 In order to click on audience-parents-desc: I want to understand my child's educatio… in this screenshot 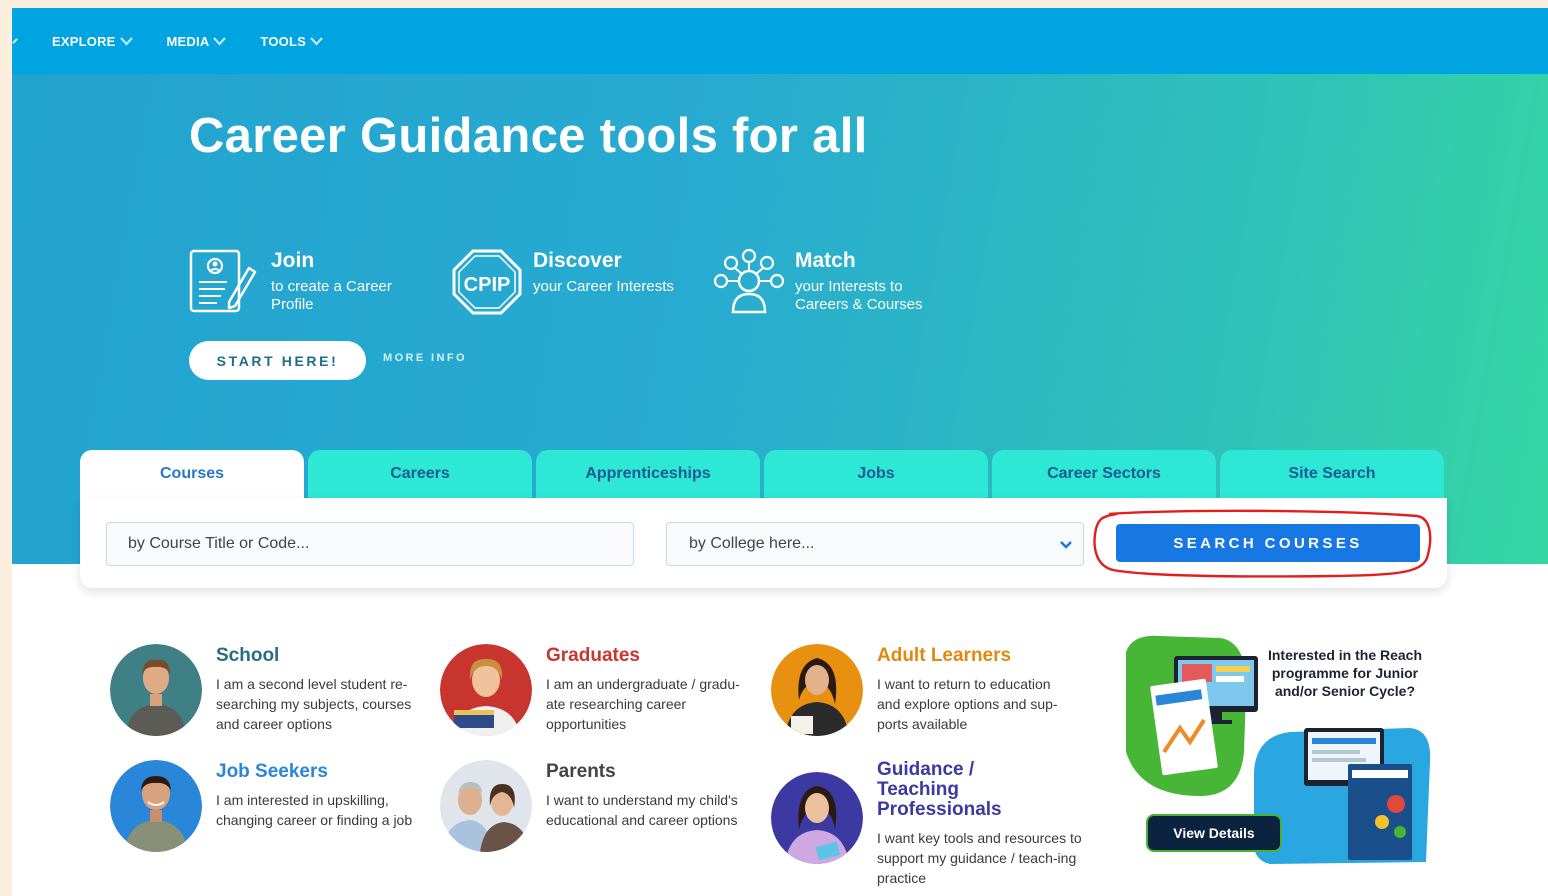, I will do `click(642, 810)`.